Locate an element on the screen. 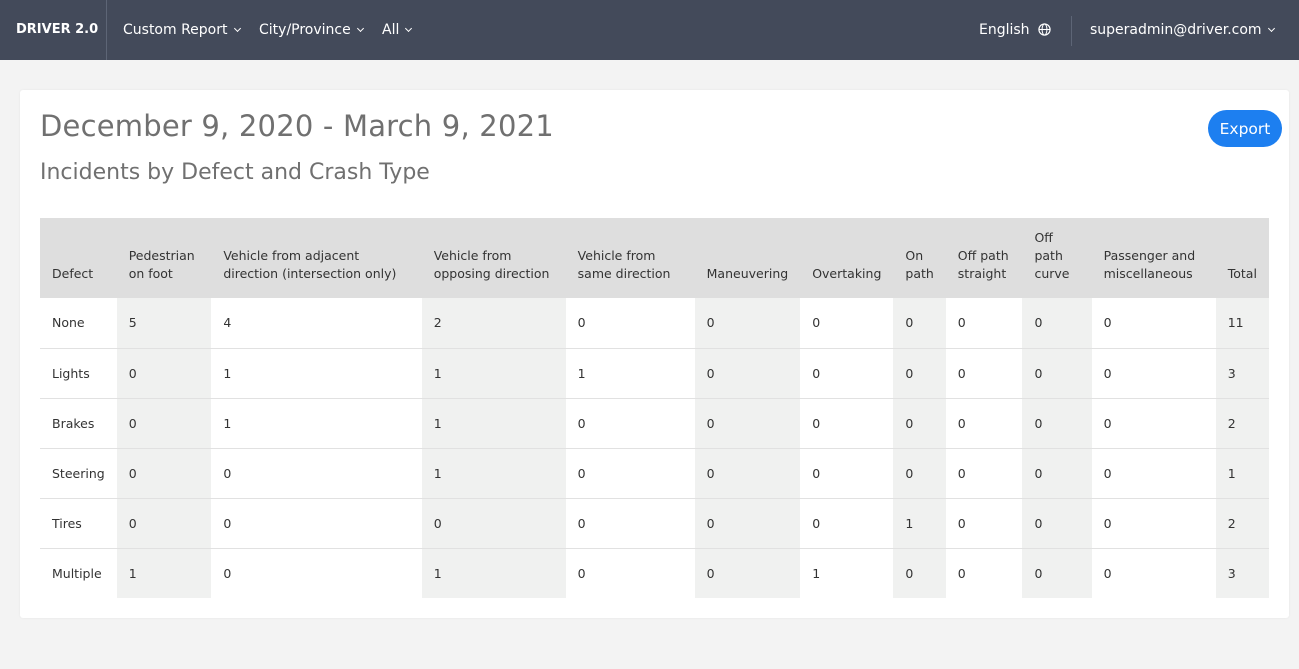 Image resolution: width=1299 pixels, height=669 pixels. column-header: Pedestrian on foot is located at coordinates (164, 258).